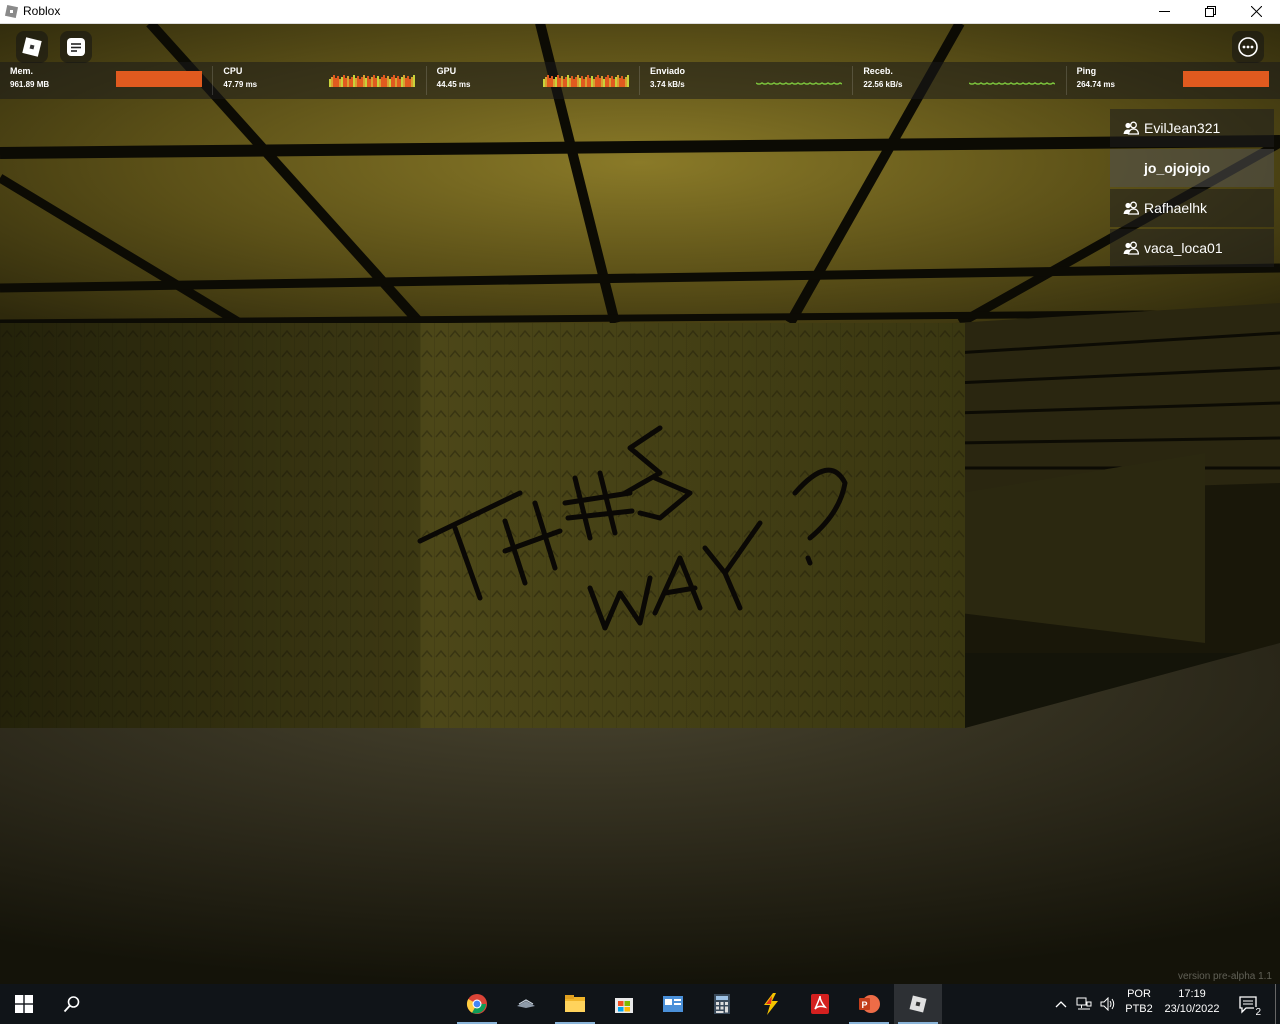  What do you see at coordinates (1086, 71) in the screenshot?
I see `stat-label: Ping` at bounding box center [1086, 71].